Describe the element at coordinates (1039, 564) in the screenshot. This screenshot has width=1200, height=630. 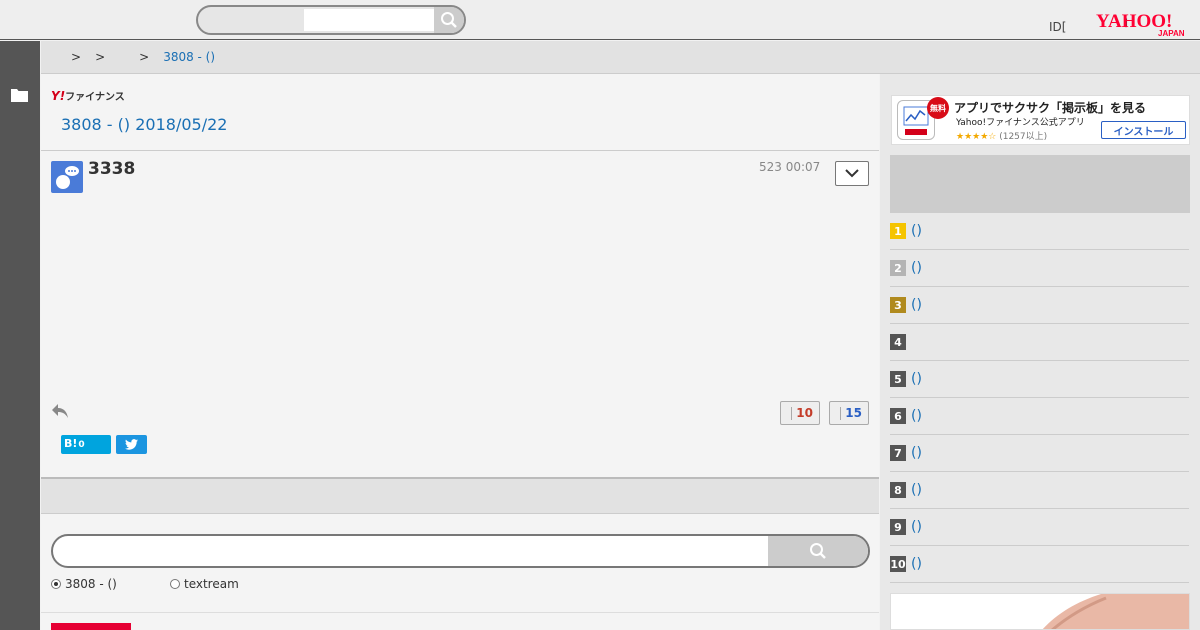
I see `ranking-item: 10 ()` at that location.